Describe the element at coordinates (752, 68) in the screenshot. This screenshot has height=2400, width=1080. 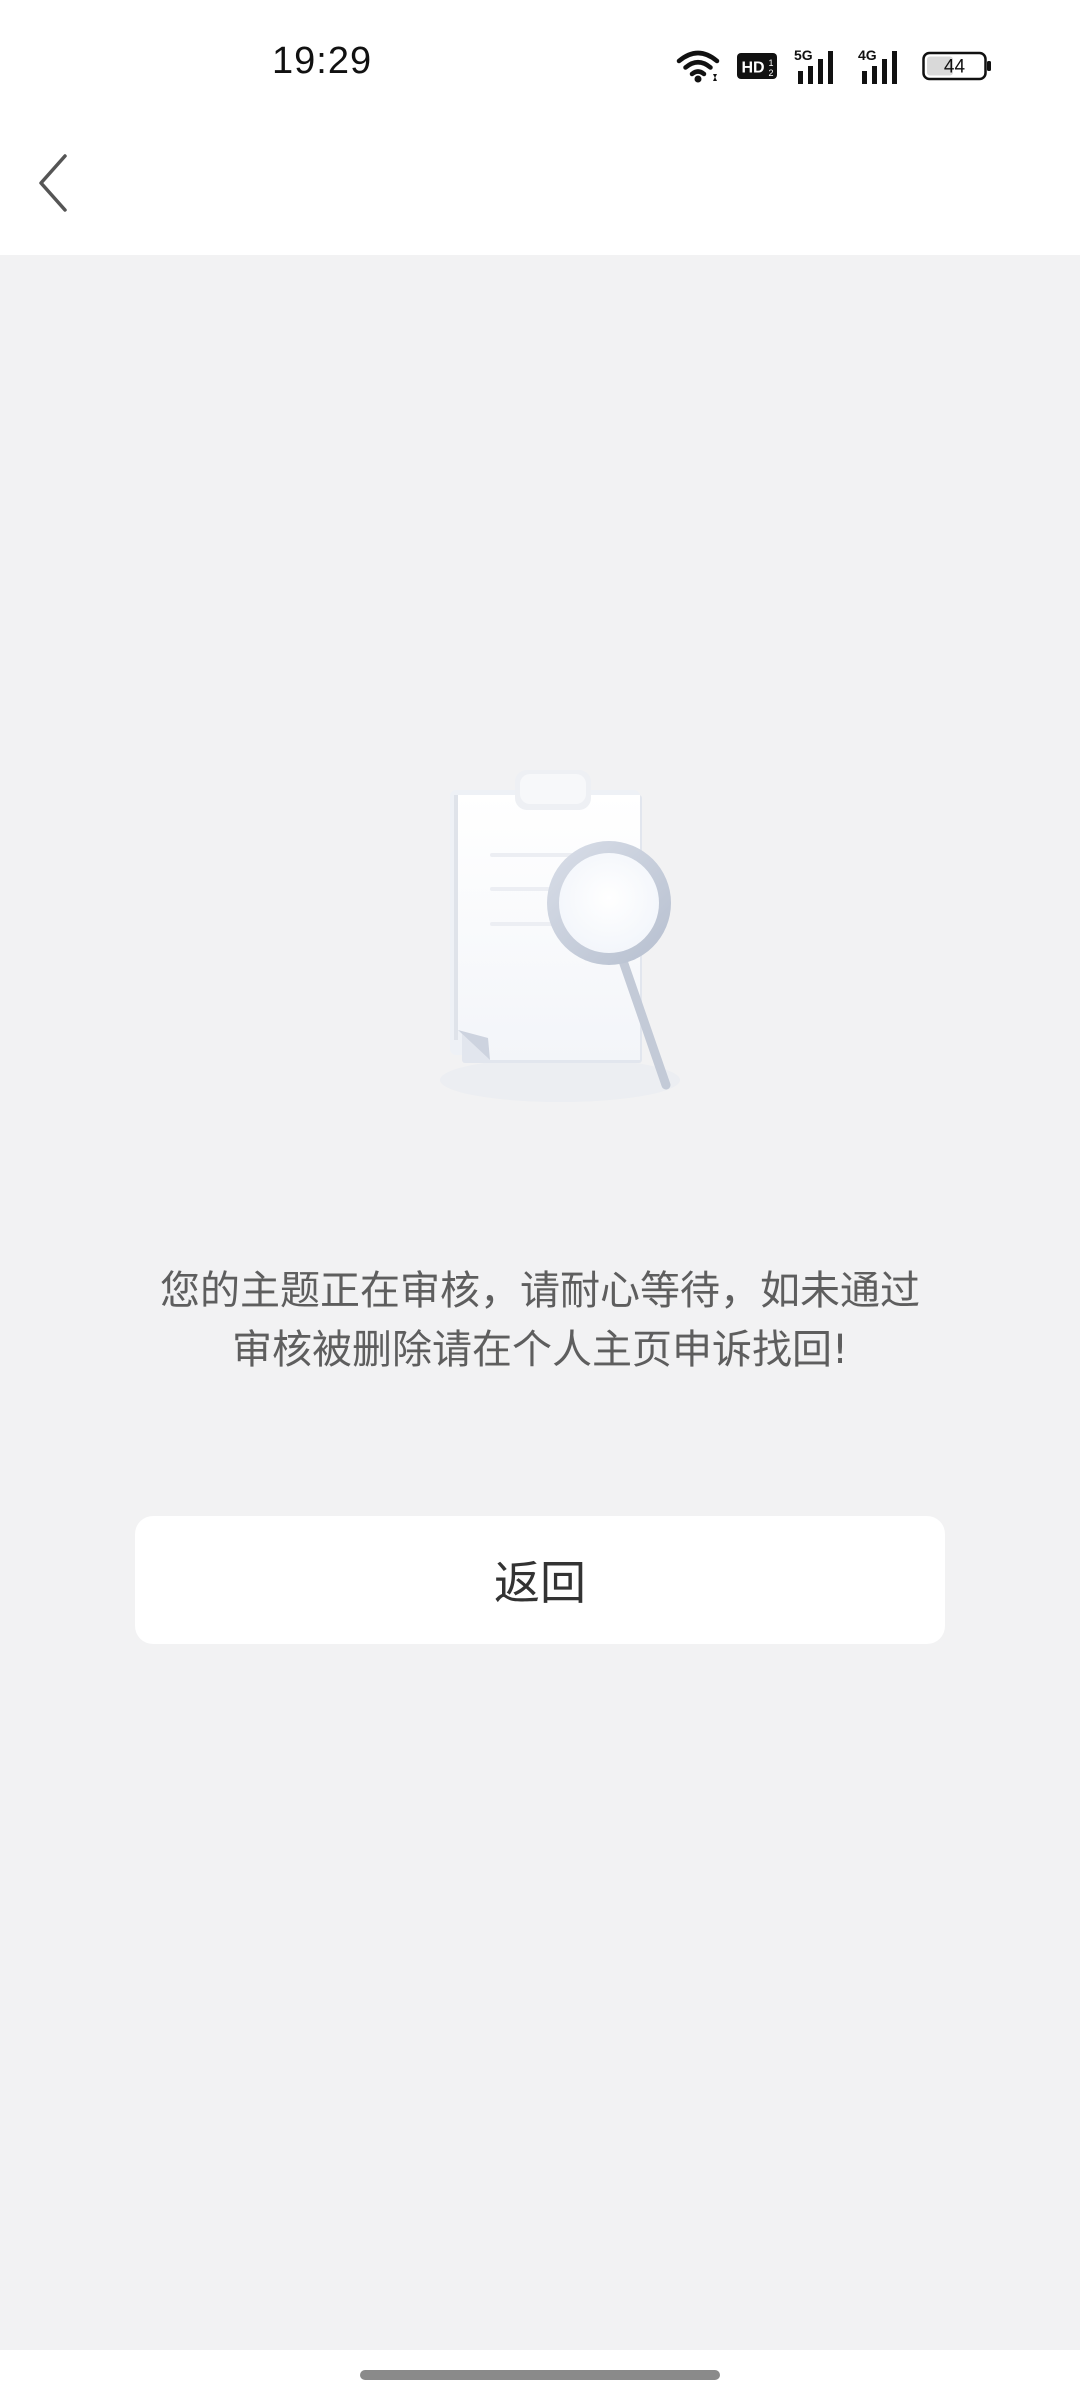
I see `hd-label: HD` at that location.